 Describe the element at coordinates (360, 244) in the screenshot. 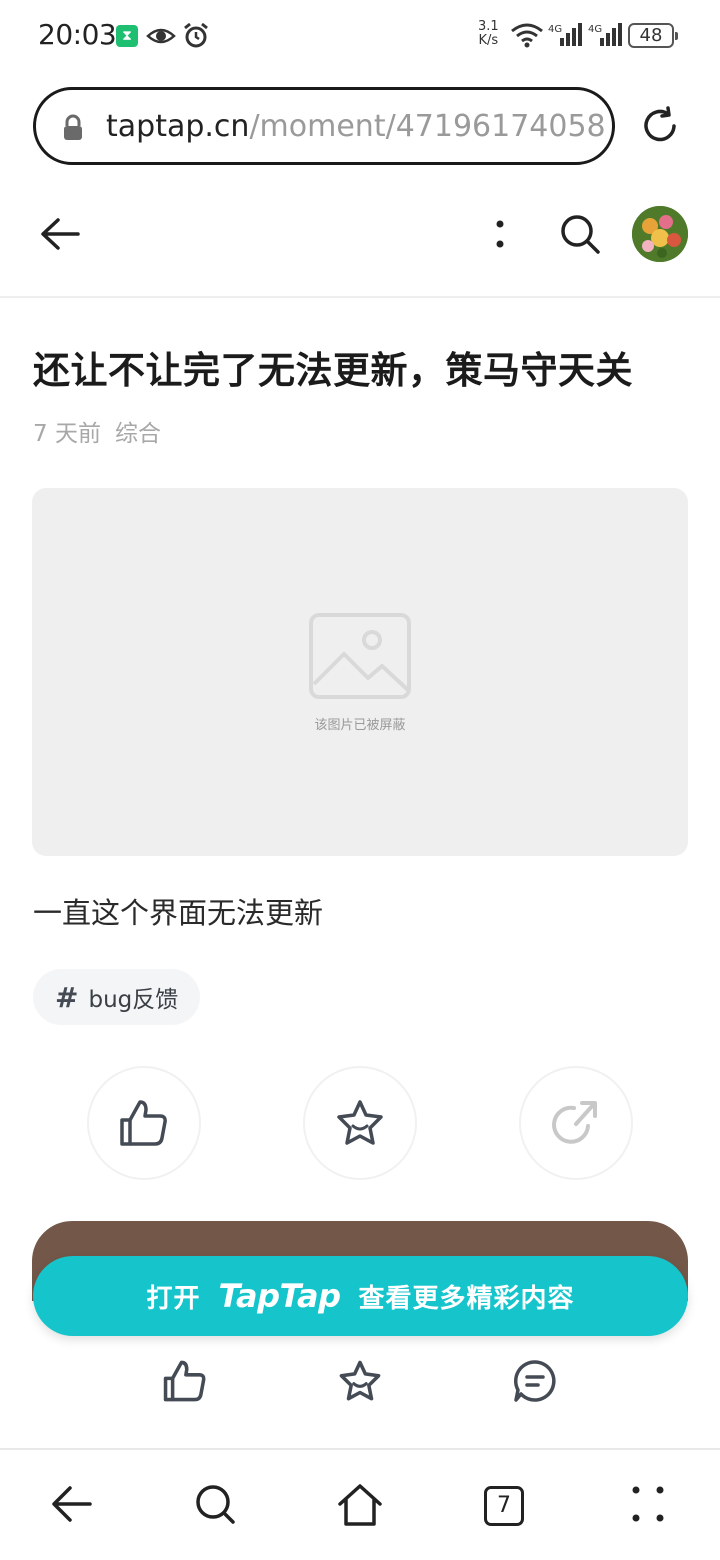

I see `app-header` at that location.